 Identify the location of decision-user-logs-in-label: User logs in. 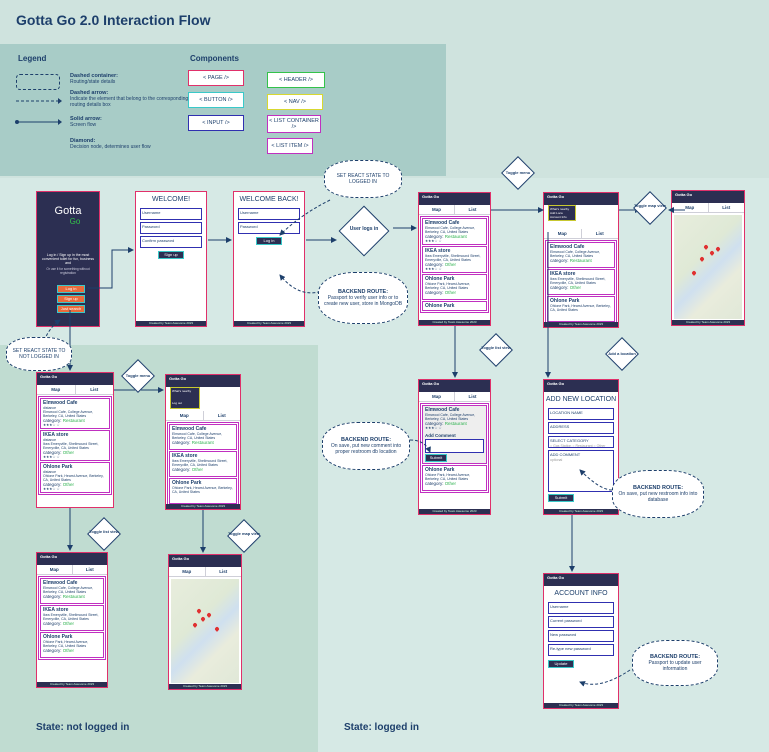
(364, 229).